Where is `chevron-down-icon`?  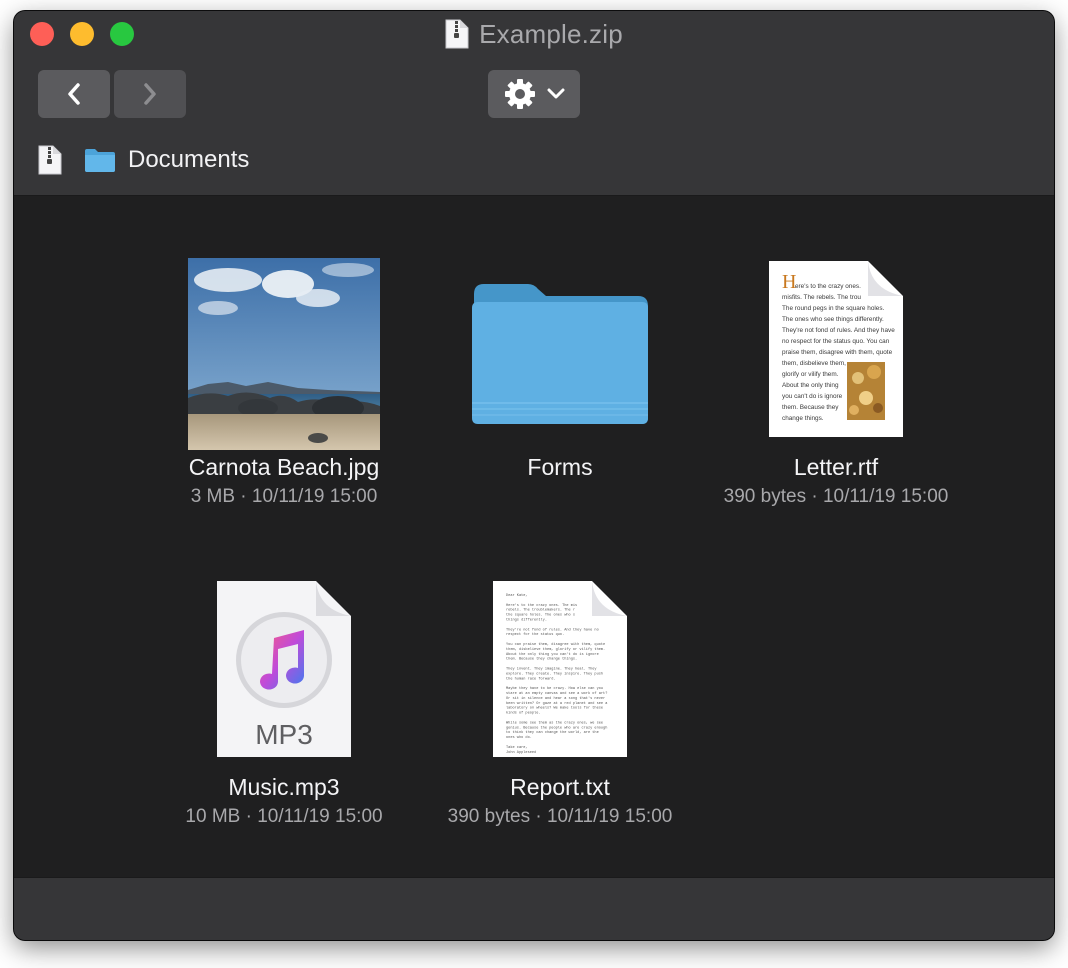 chevron-down-icon is located at coordinates (556, 93).